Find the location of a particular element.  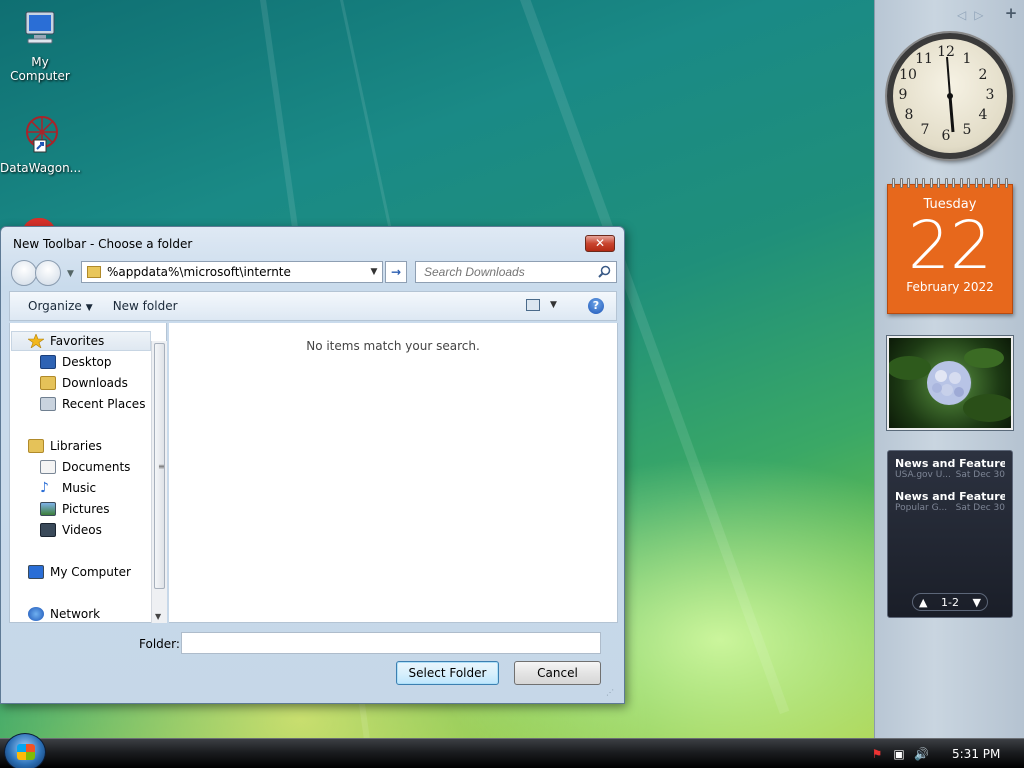

cancel-button: Cancel is located at coordinates (557, 673).